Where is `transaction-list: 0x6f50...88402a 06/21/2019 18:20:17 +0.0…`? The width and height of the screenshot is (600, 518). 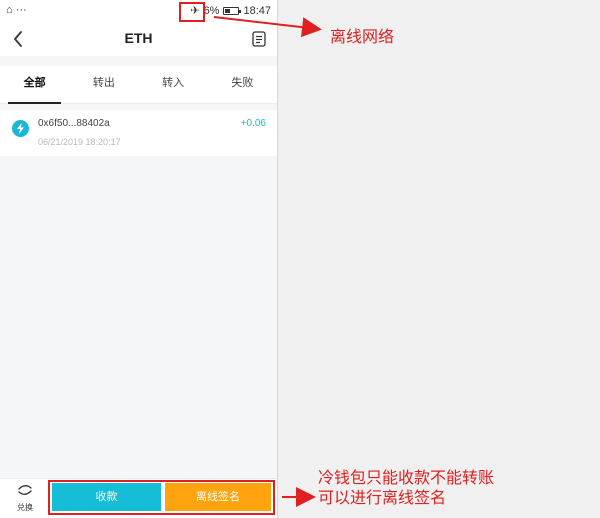 transaction-list: 0x6f50...88402a 06/21/2019 18:20:17 +0.0… is located at coordinates (138, 133).